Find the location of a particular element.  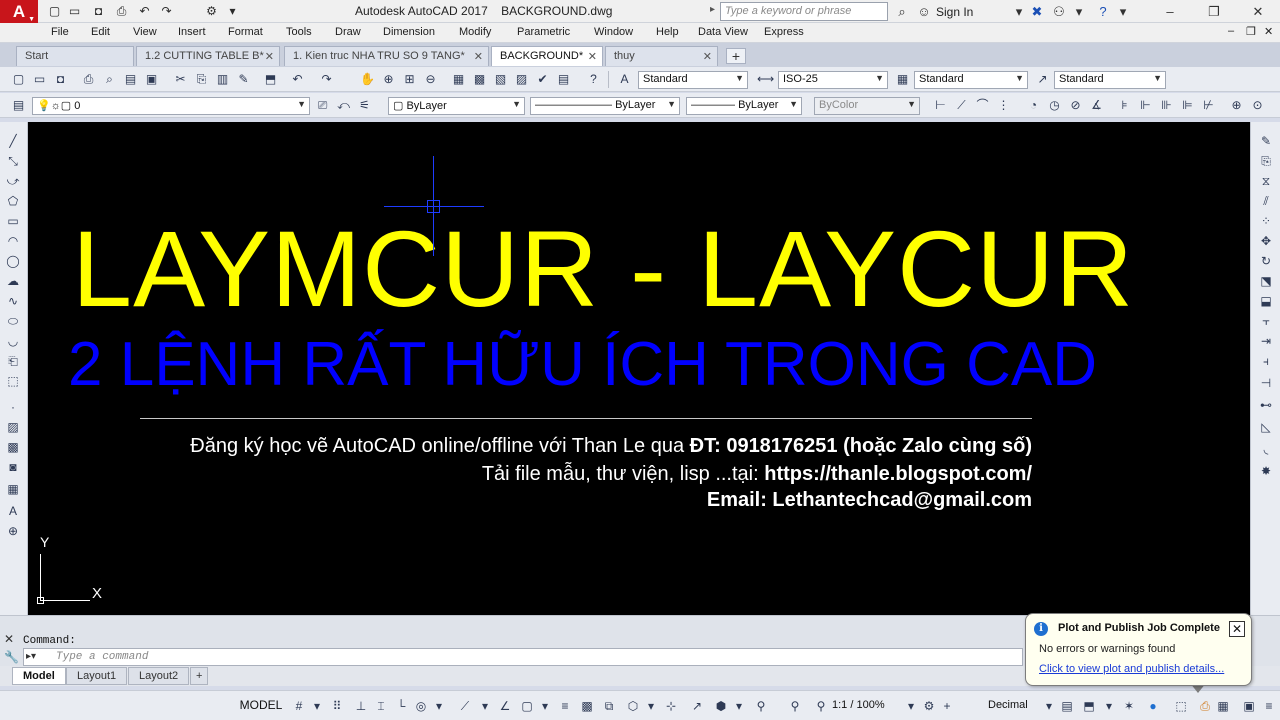

menu-icon: ≡ is located at coordinates (1269, 706).